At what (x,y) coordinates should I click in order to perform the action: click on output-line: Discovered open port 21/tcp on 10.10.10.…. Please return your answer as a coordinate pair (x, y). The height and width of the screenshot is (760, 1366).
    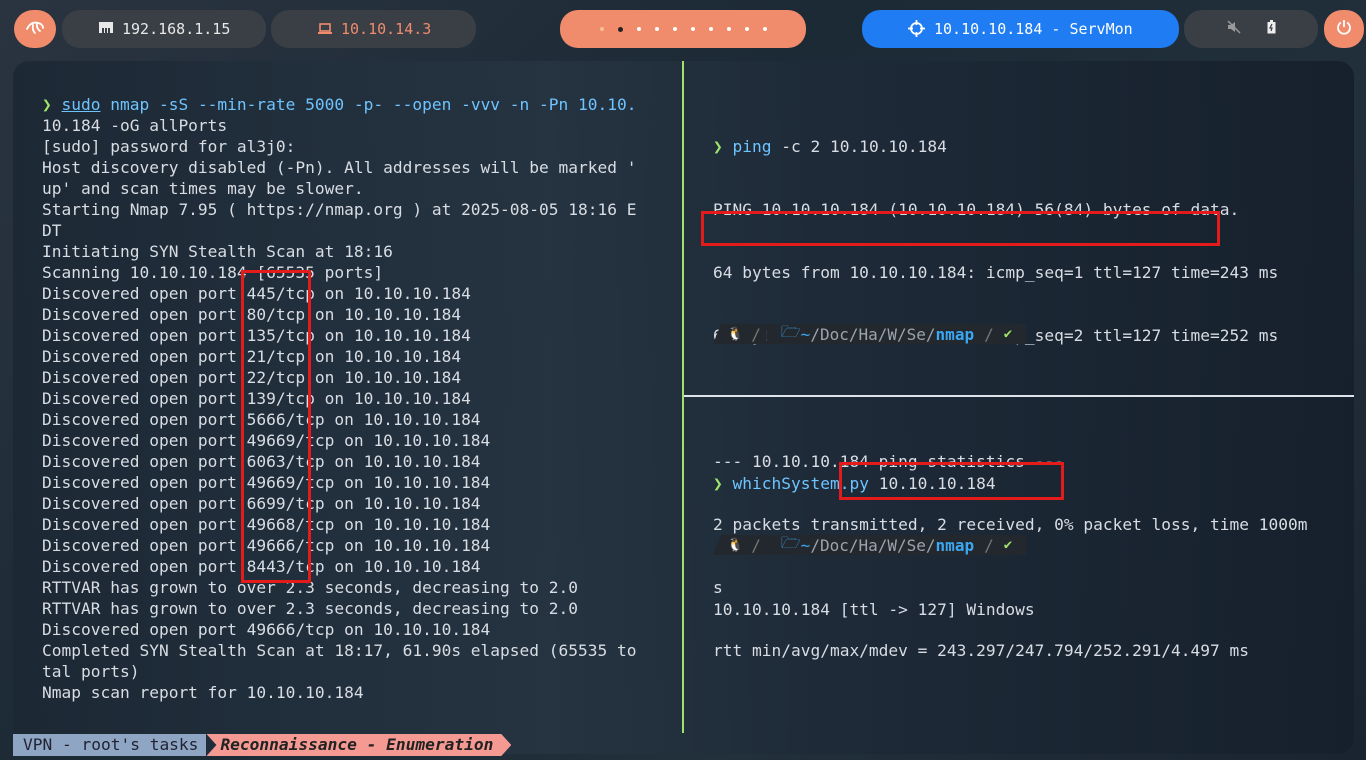
    Looking at the image, I should click on (252, 356).